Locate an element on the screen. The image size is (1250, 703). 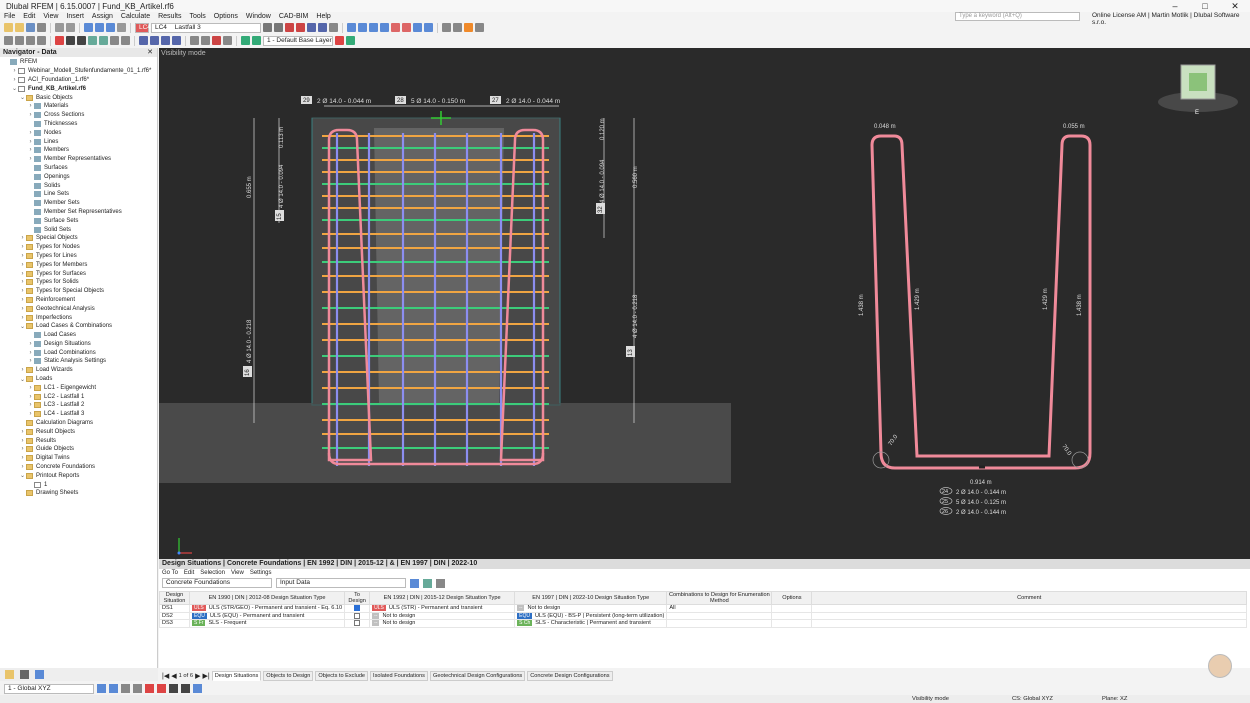
nav-item: Member Set Representatives is located at coordinates (78, 212).